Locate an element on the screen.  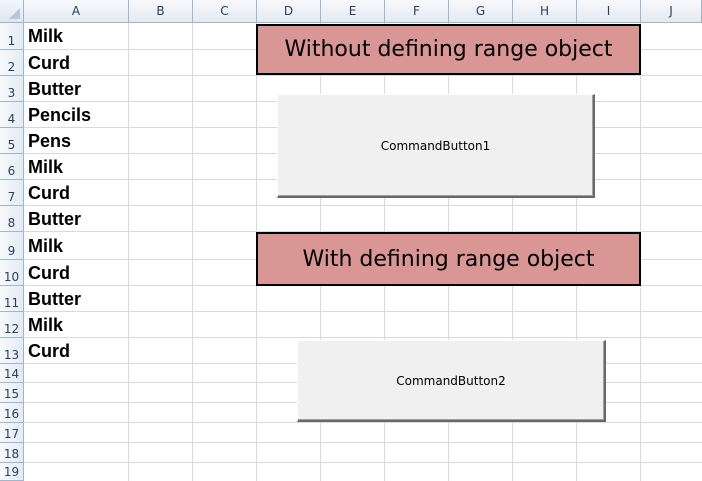
command-button-2: CommandButton2 is located at coordinates (451, 381).